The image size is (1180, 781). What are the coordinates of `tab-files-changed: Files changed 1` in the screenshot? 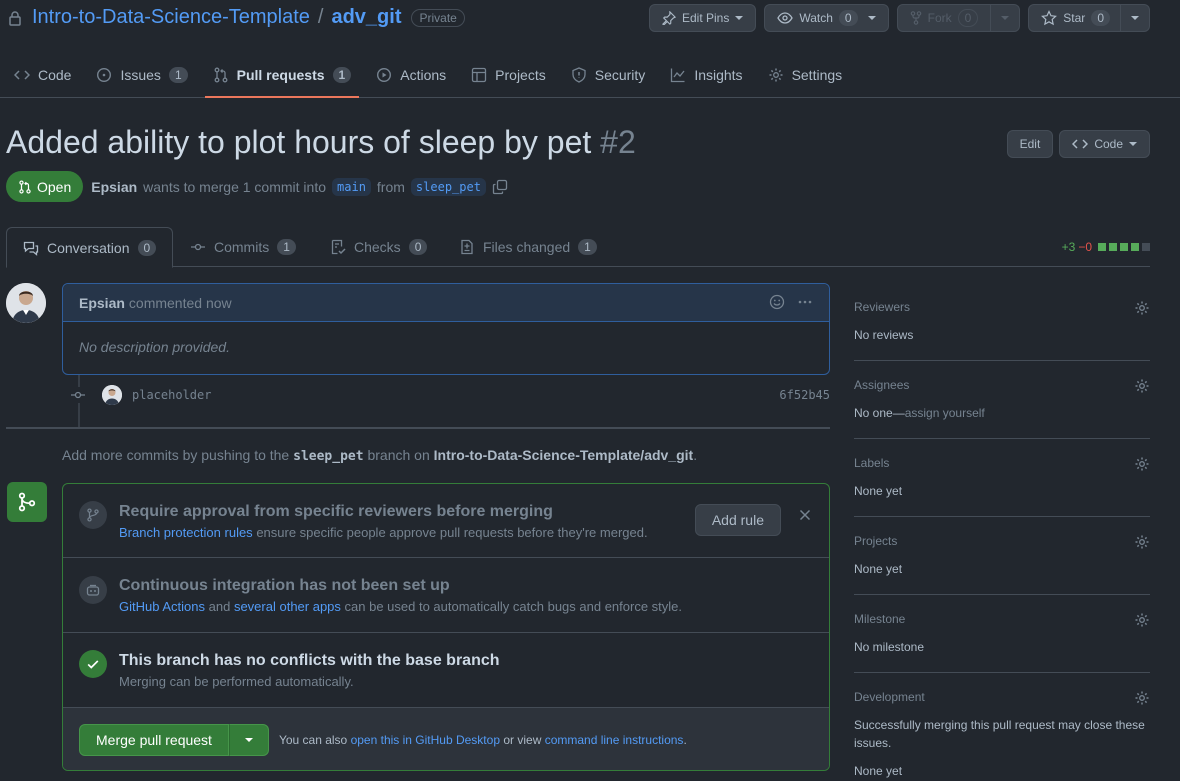 It's located at (528, 247).